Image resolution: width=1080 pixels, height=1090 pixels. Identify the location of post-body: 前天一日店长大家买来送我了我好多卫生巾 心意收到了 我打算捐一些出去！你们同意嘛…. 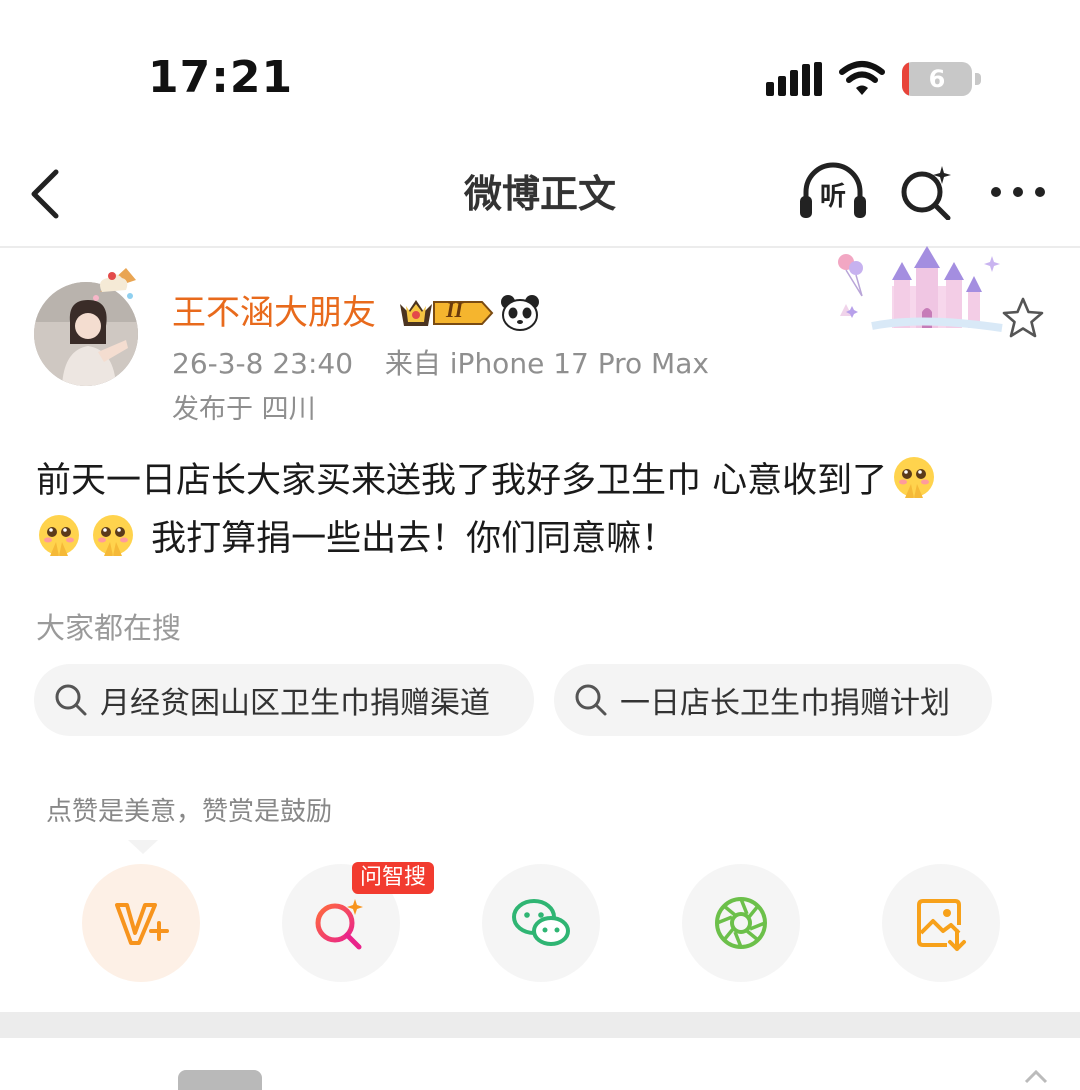
(541, 510).